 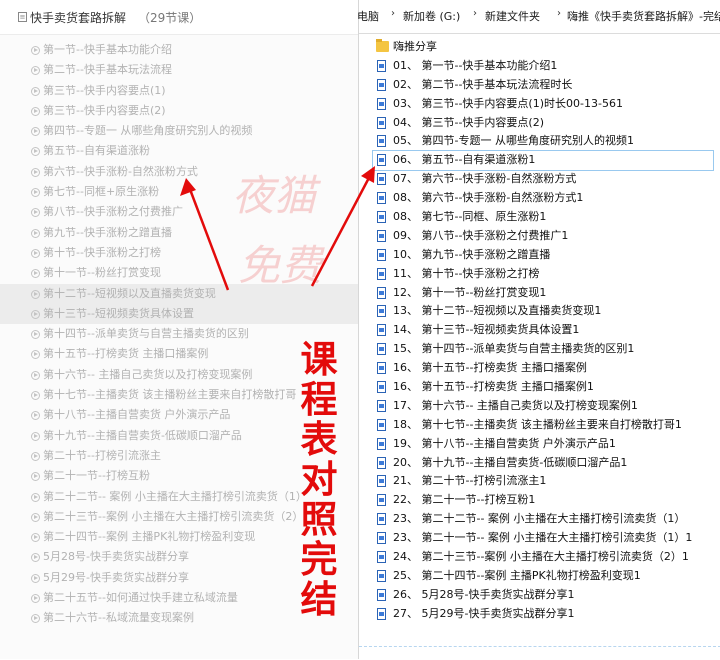 What do you see at coordinates (96, 476) in the screenshot?
I see `lesson-title: 第二十一节--打榜互粉` at bounding box center [96, 476].